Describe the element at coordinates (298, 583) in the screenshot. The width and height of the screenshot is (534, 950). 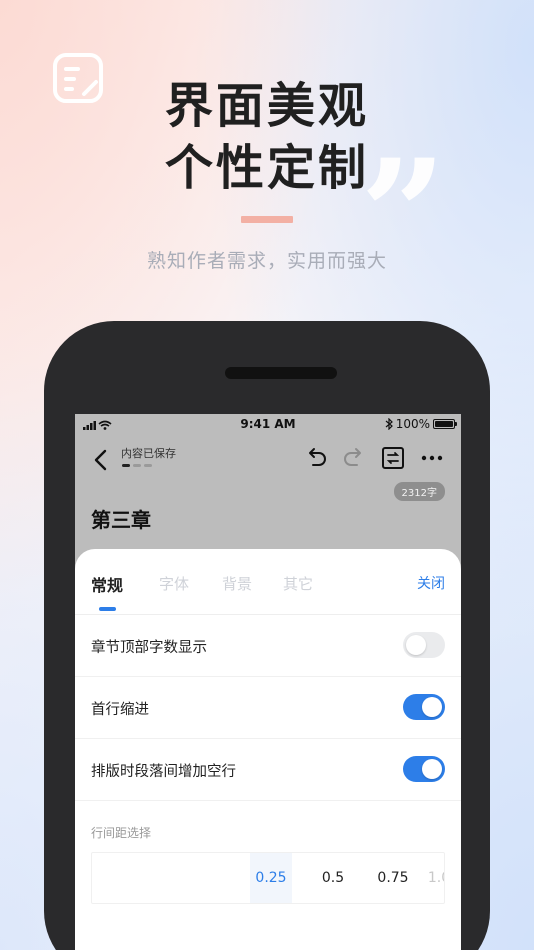
I see `tab-other: 其它` at that location.